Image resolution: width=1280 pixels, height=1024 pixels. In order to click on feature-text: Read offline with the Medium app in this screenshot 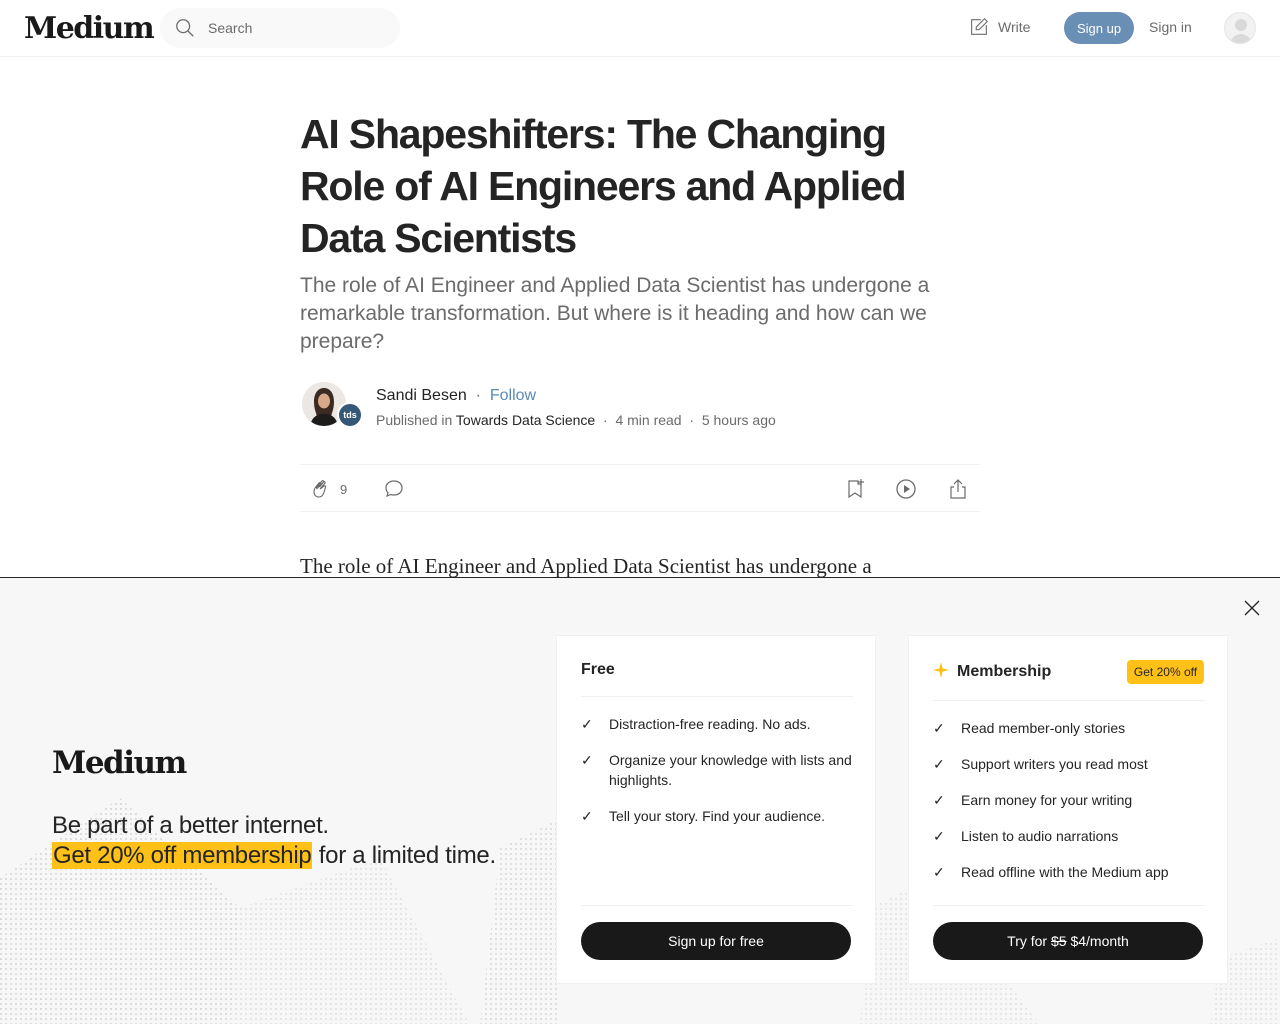, I will do `click(1065, 872)`.